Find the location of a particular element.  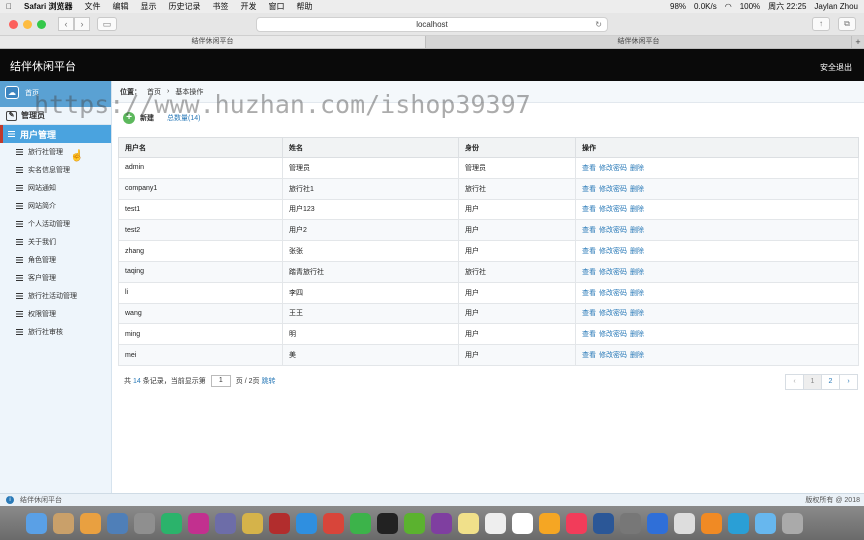

notes-dock-icon is located at coordinates (63, 523).